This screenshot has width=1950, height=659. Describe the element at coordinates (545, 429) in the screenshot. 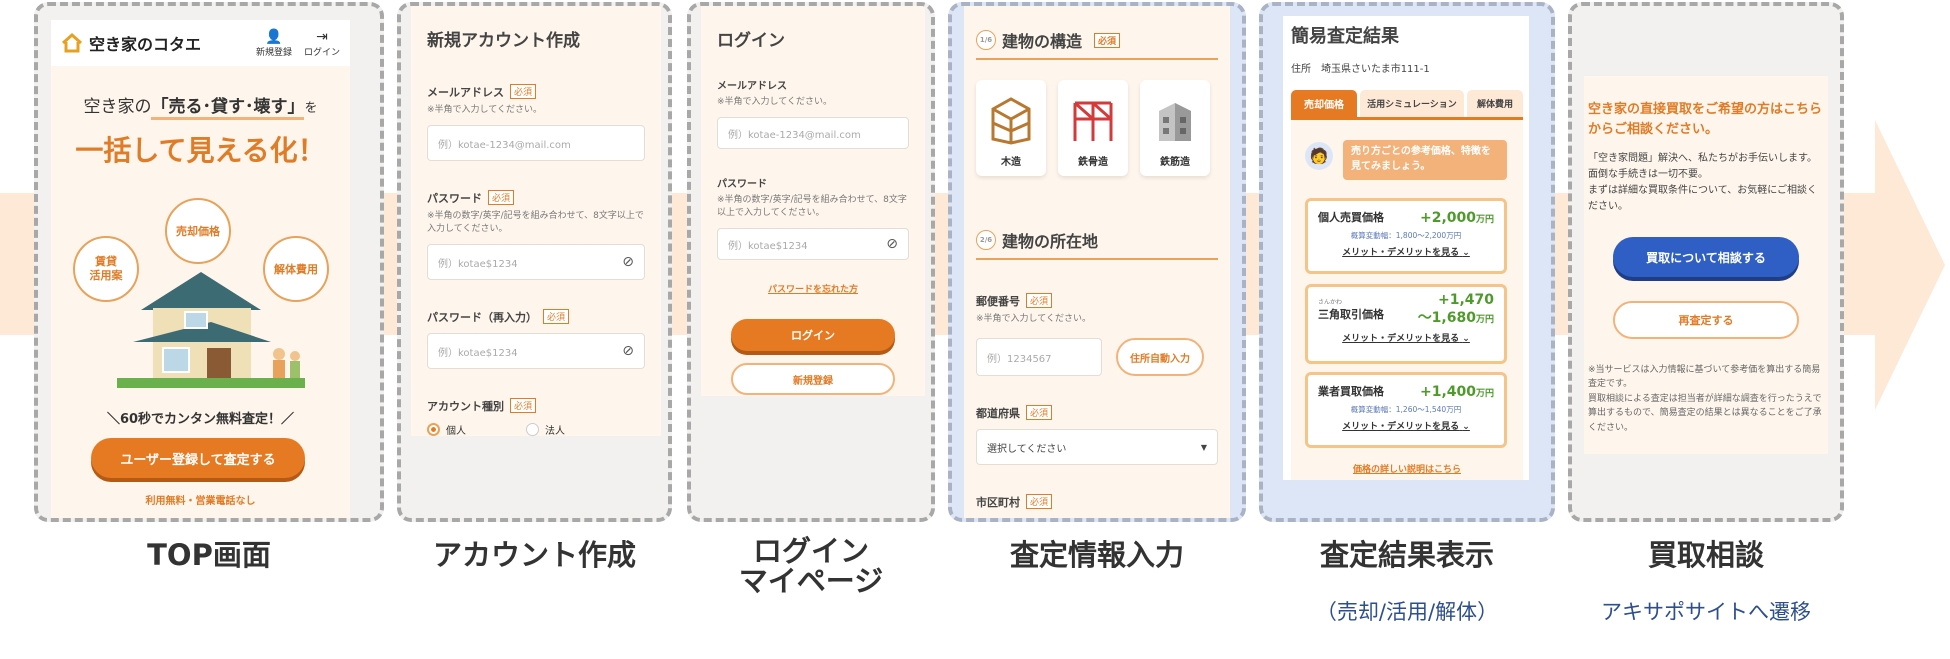

I see `radio-corporate: 法人` at that location.